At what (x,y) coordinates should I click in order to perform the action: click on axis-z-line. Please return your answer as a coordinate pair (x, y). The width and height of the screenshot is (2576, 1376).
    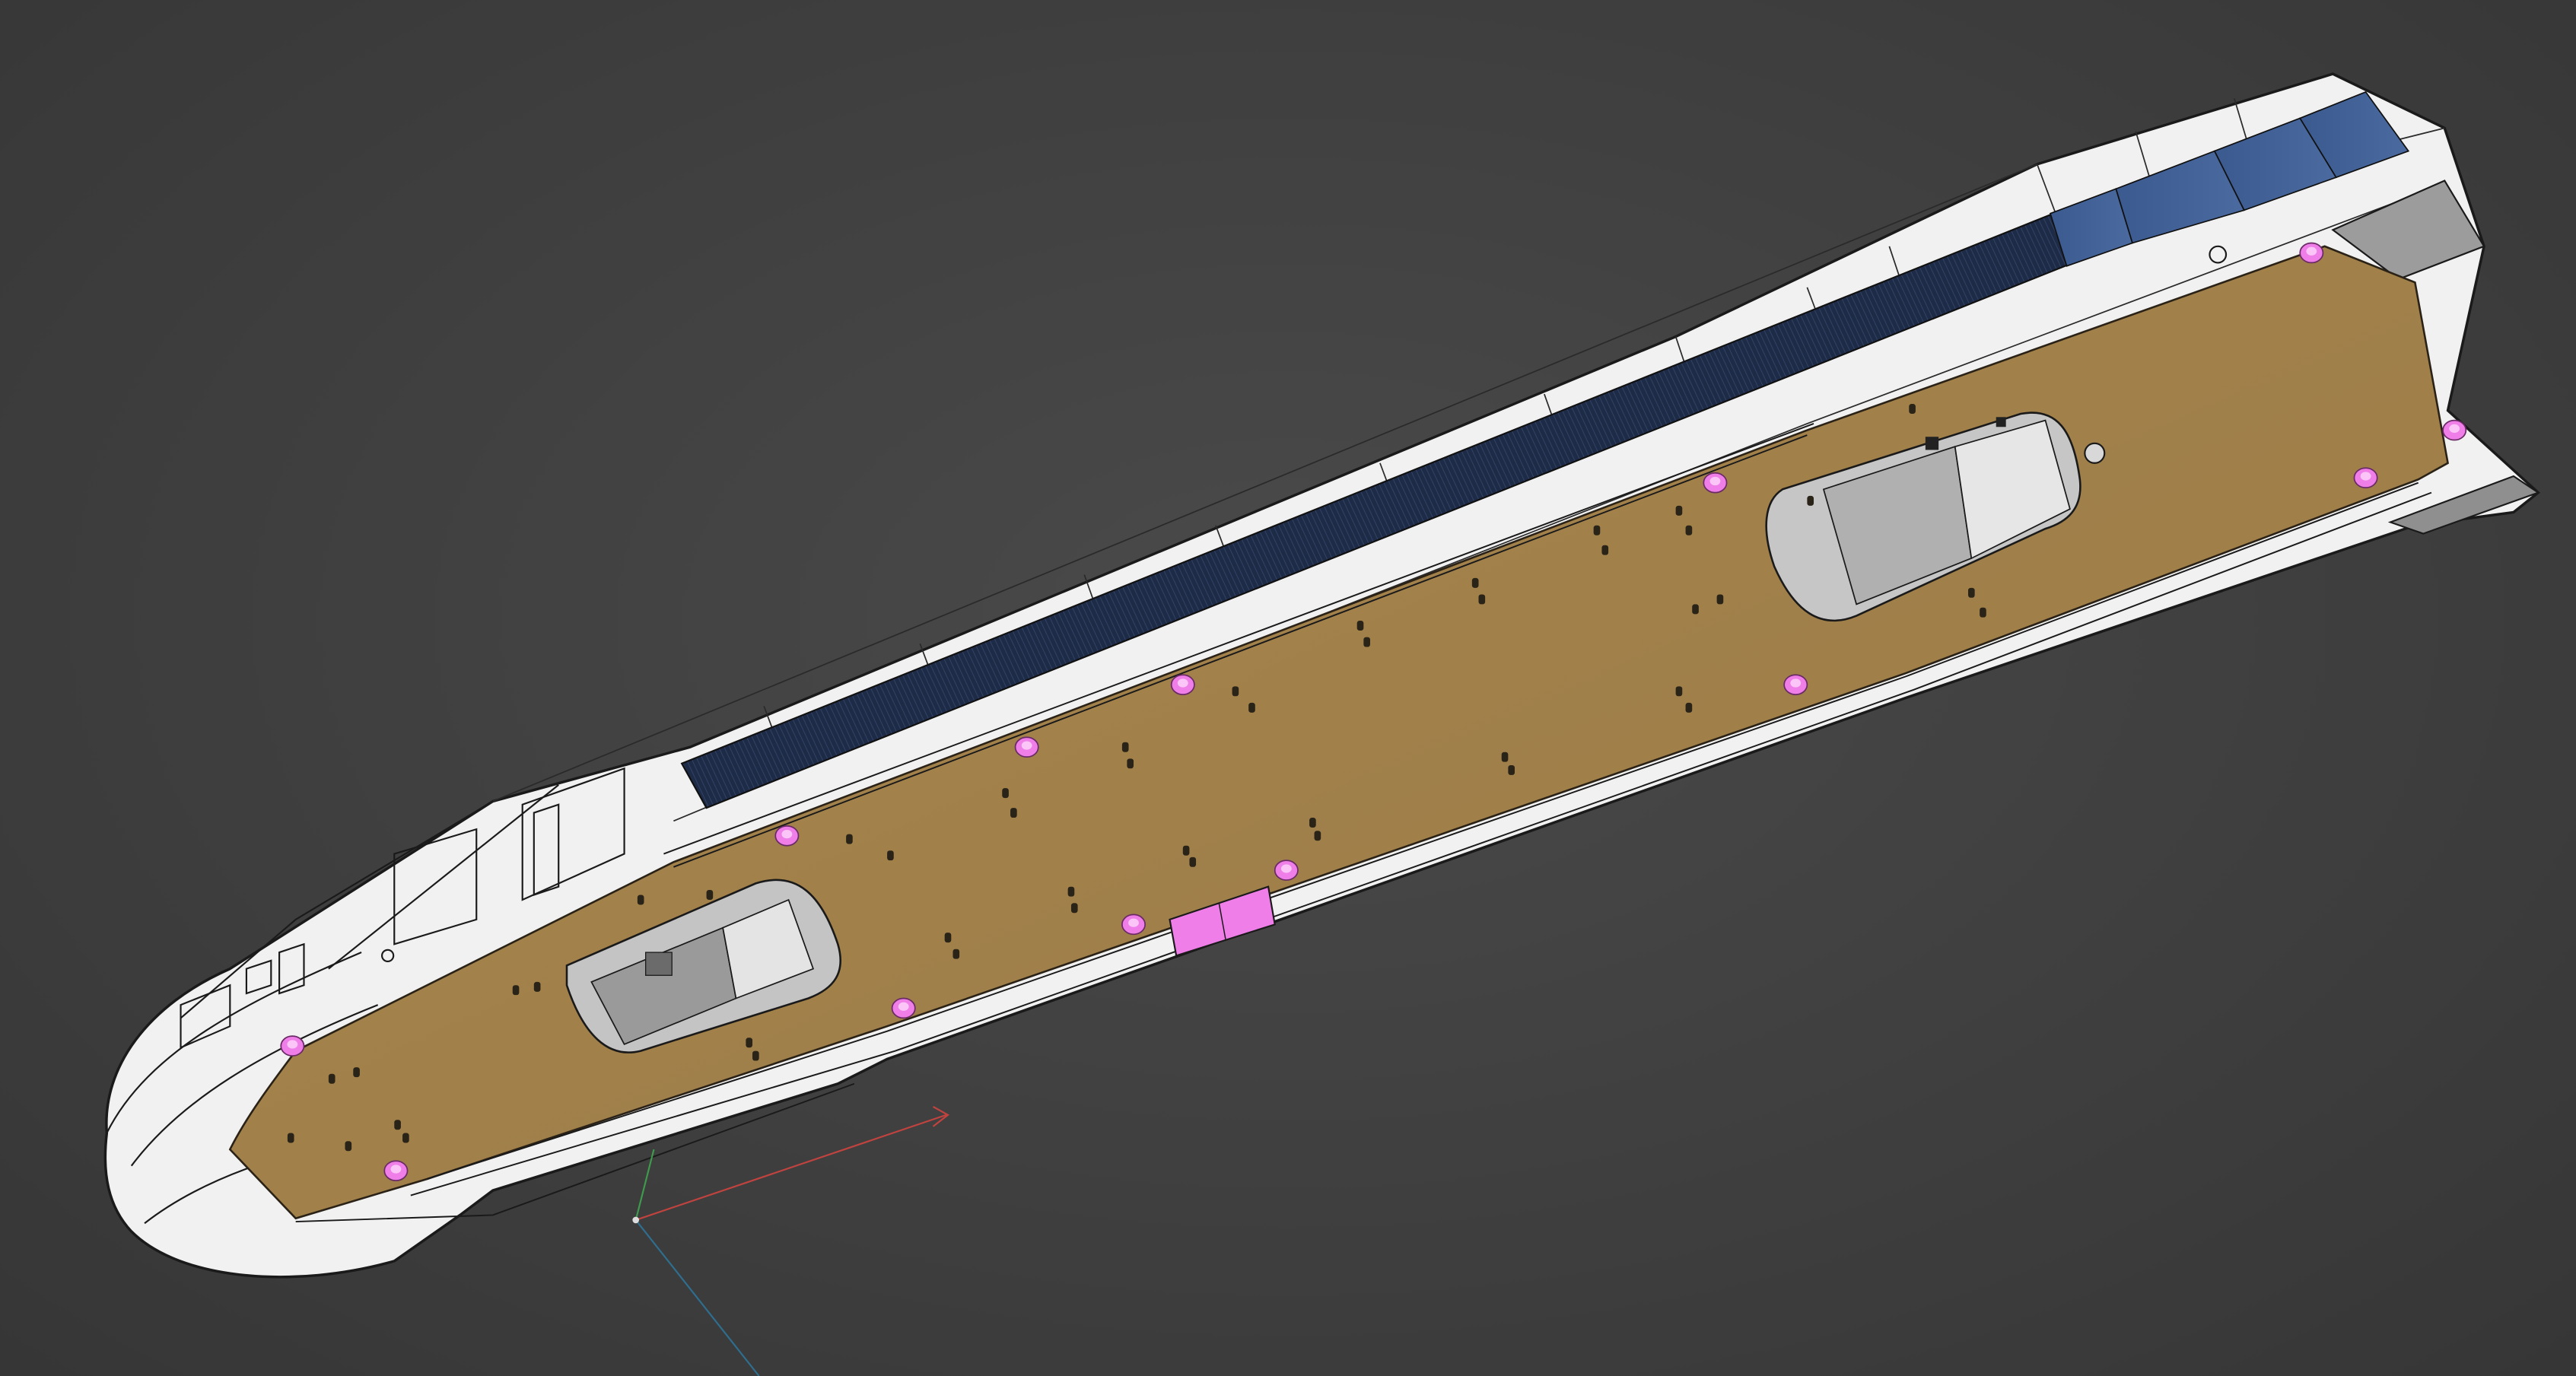
    Looking at the image, I should click on (697, 1297).